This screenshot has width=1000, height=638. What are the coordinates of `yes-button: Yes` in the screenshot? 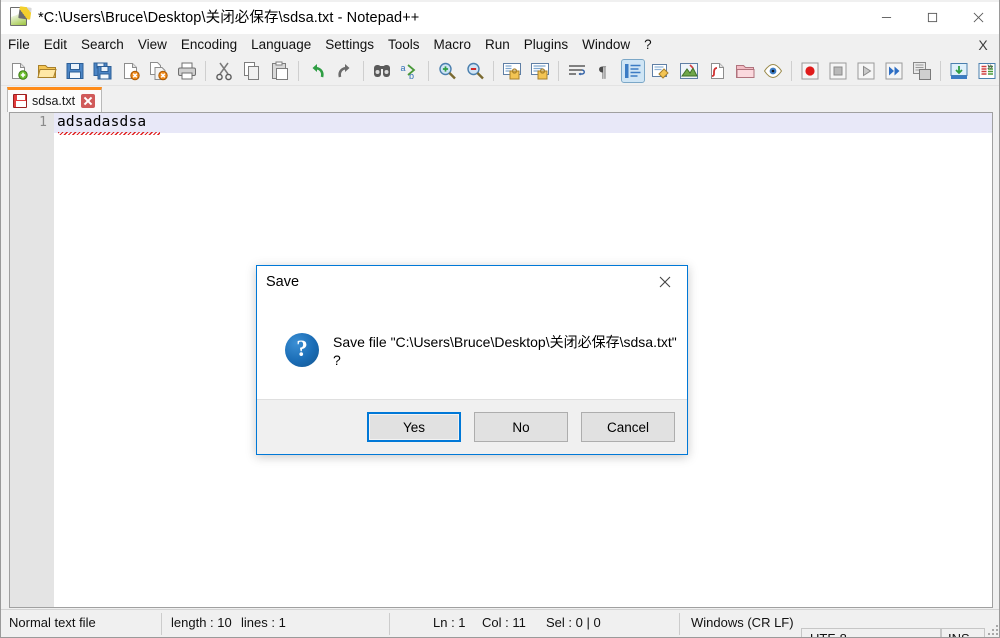 It's located at (414, 427).